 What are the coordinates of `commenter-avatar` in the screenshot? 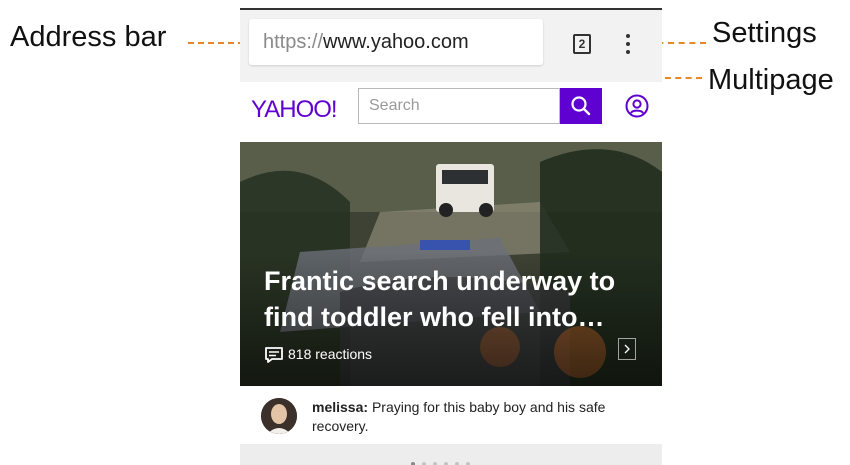 It's located at (279, 416).